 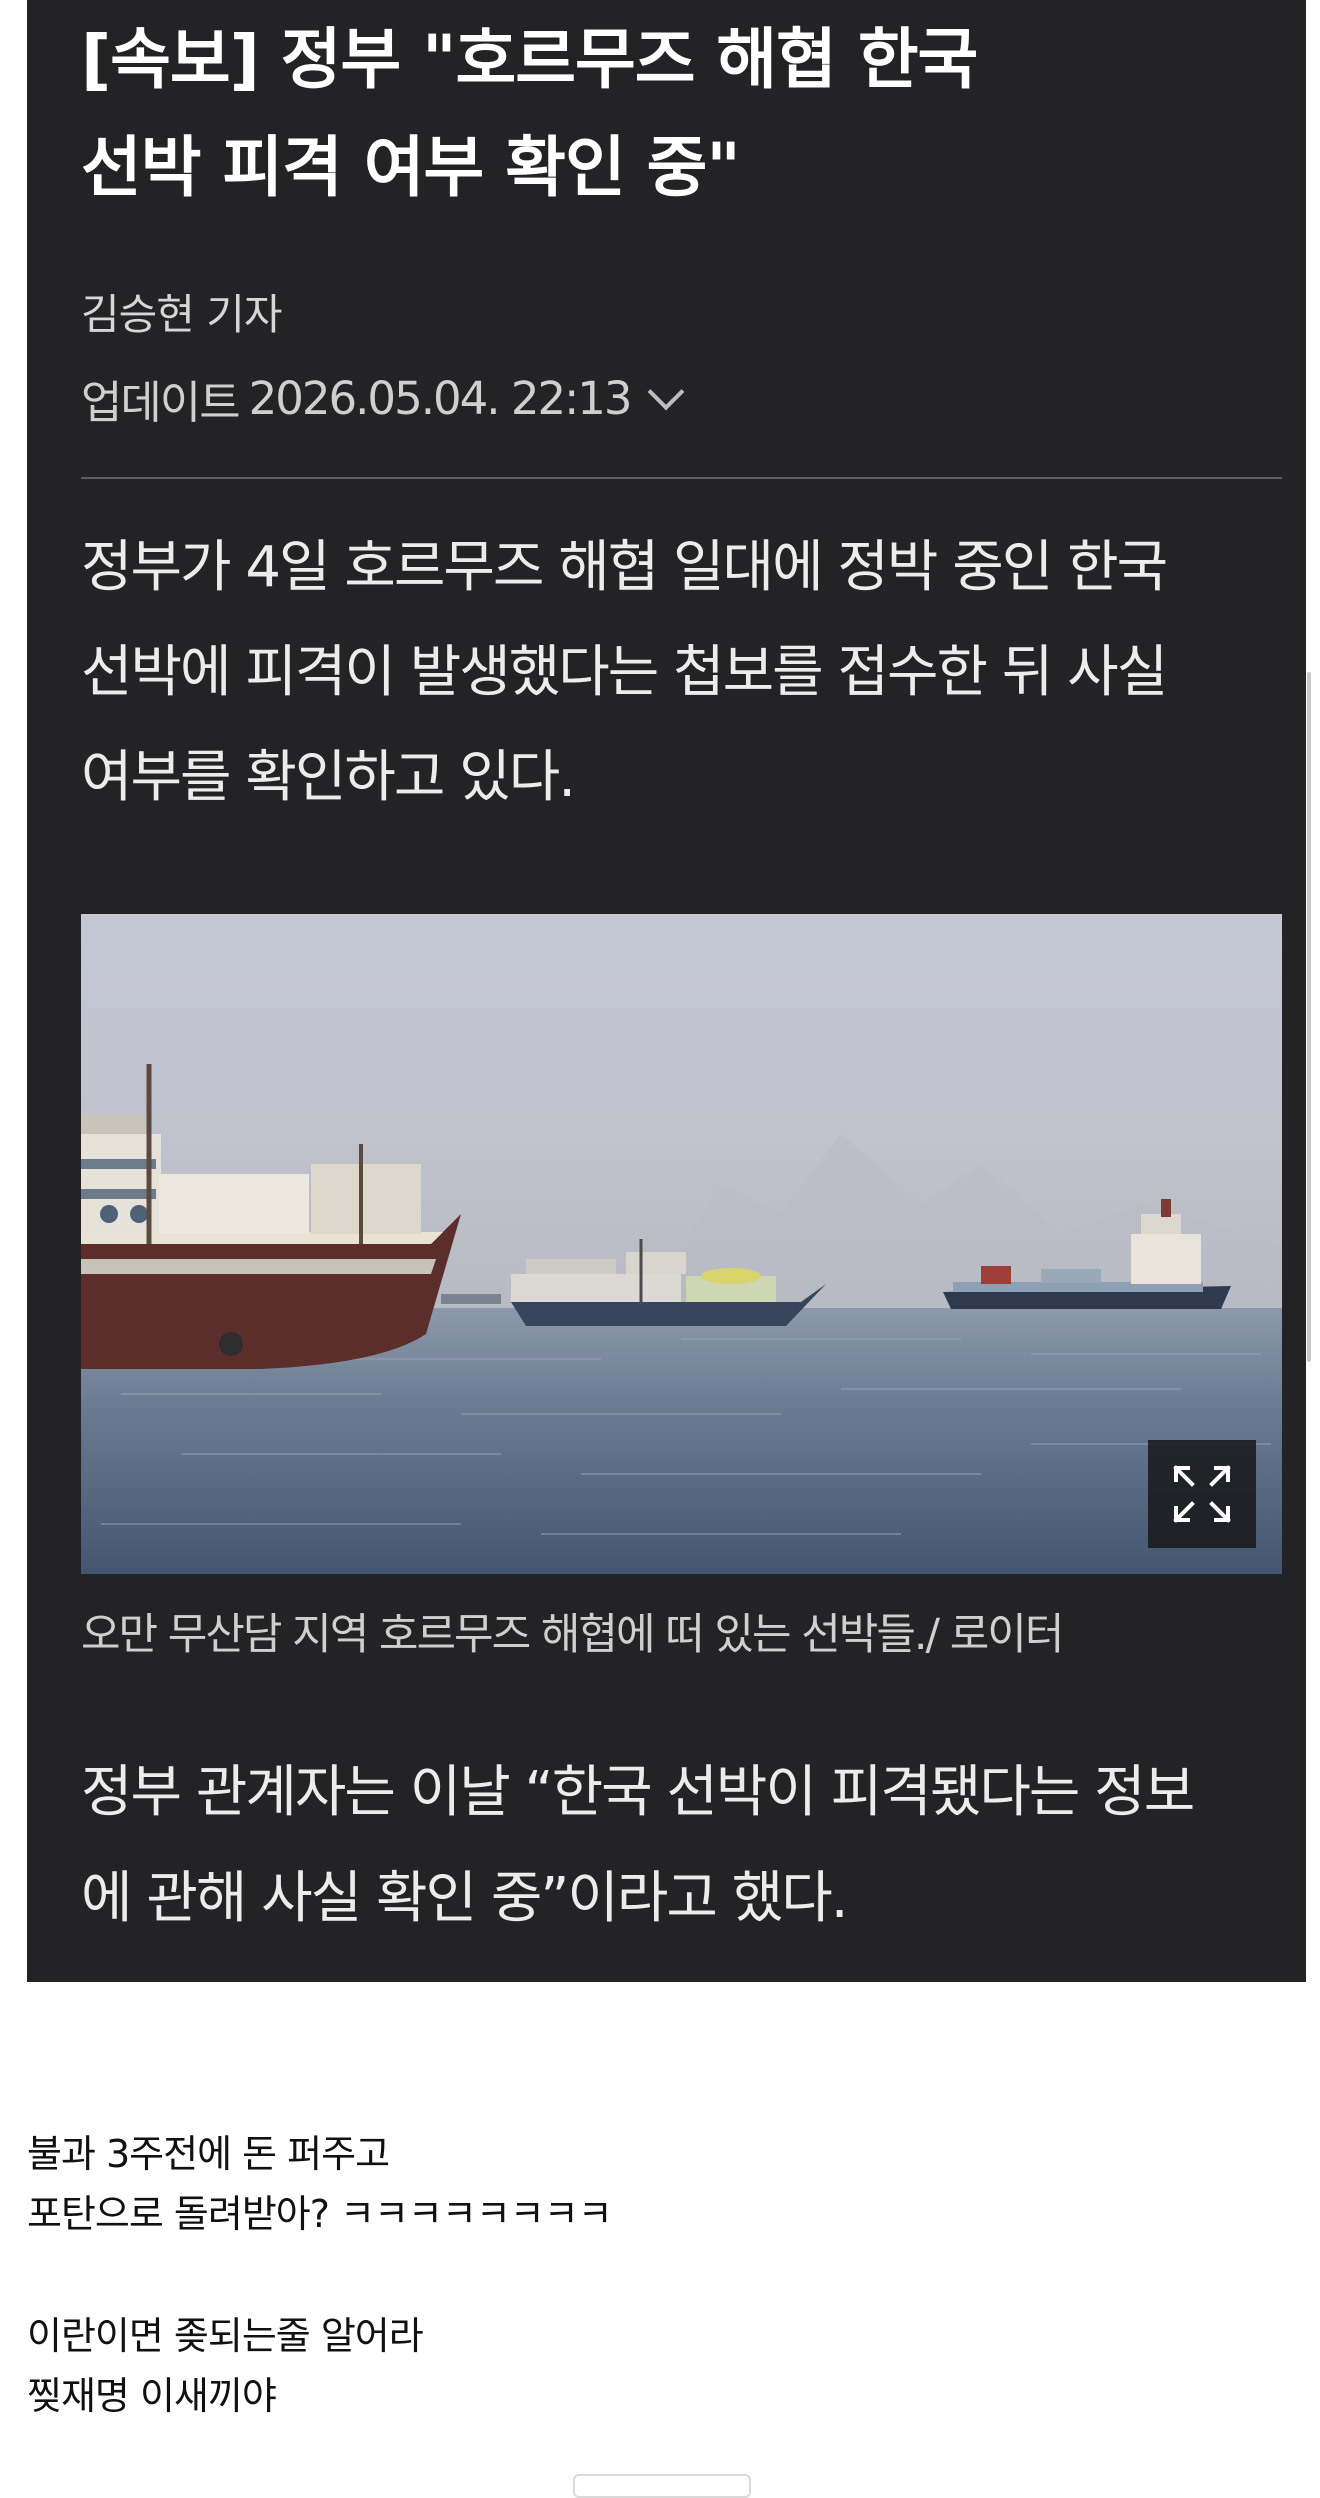 I want to click on expand-photo-button, so click(x=1202, y=1494).